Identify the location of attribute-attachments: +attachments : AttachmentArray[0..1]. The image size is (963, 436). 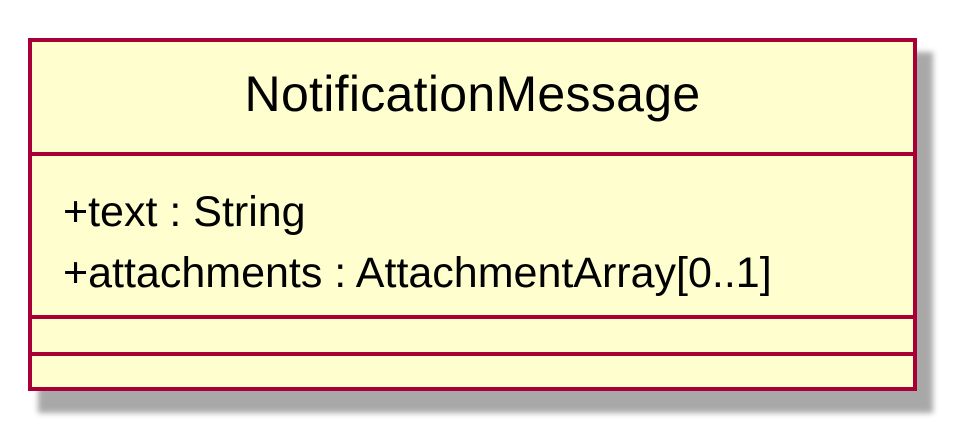
(417, 273).